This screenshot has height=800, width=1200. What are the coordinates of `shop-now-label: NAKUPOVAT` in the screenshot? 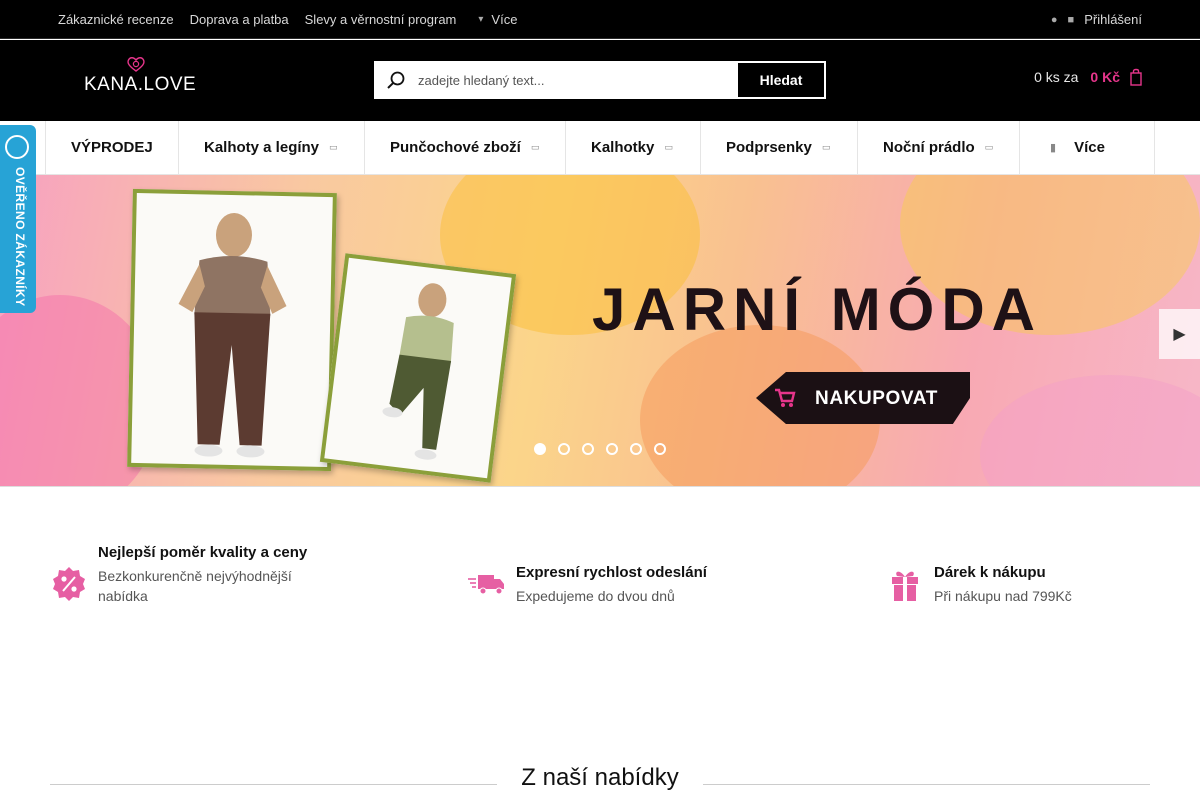 It's located at (876, 398).